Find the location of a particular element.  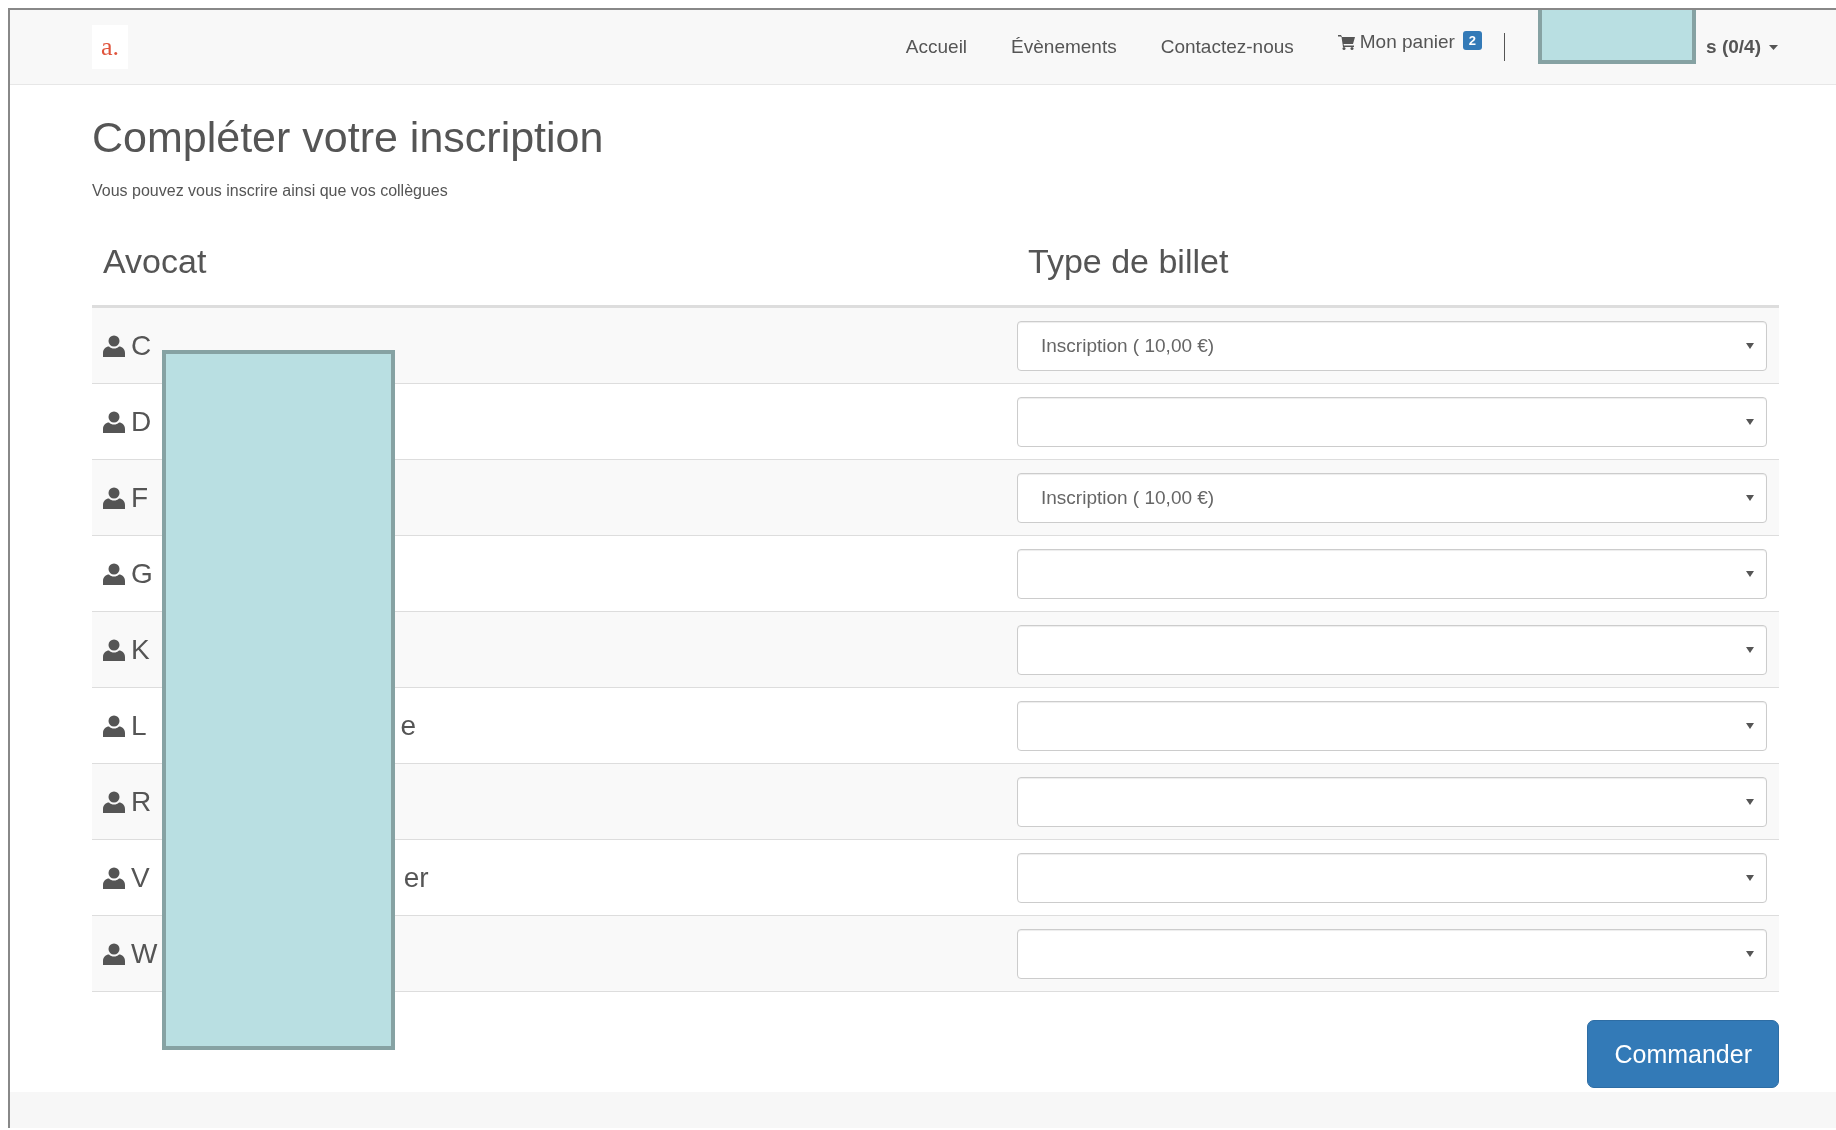

logo: a. is located at coordinates (110, 47).